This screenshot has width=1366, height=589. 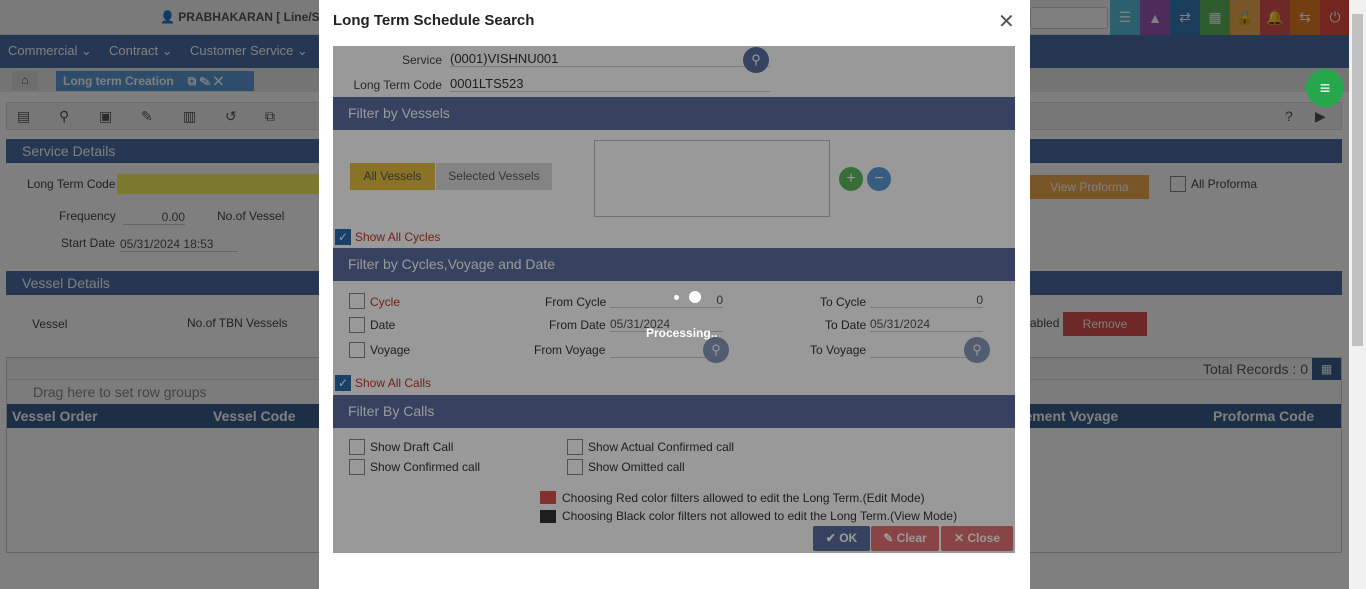 I want to click on spinner-dot-large, so click(x=695, y=297).